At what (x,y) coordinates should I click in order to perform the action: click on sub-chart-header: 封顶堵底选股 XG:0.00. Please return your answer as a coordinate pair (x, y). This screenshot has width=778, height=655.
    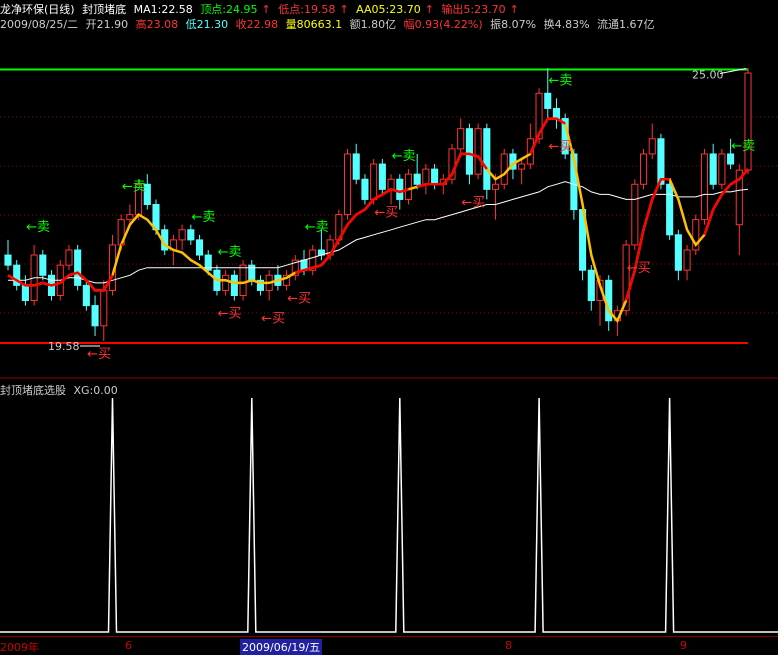
    Looking at the image, I should click on (61, 390).